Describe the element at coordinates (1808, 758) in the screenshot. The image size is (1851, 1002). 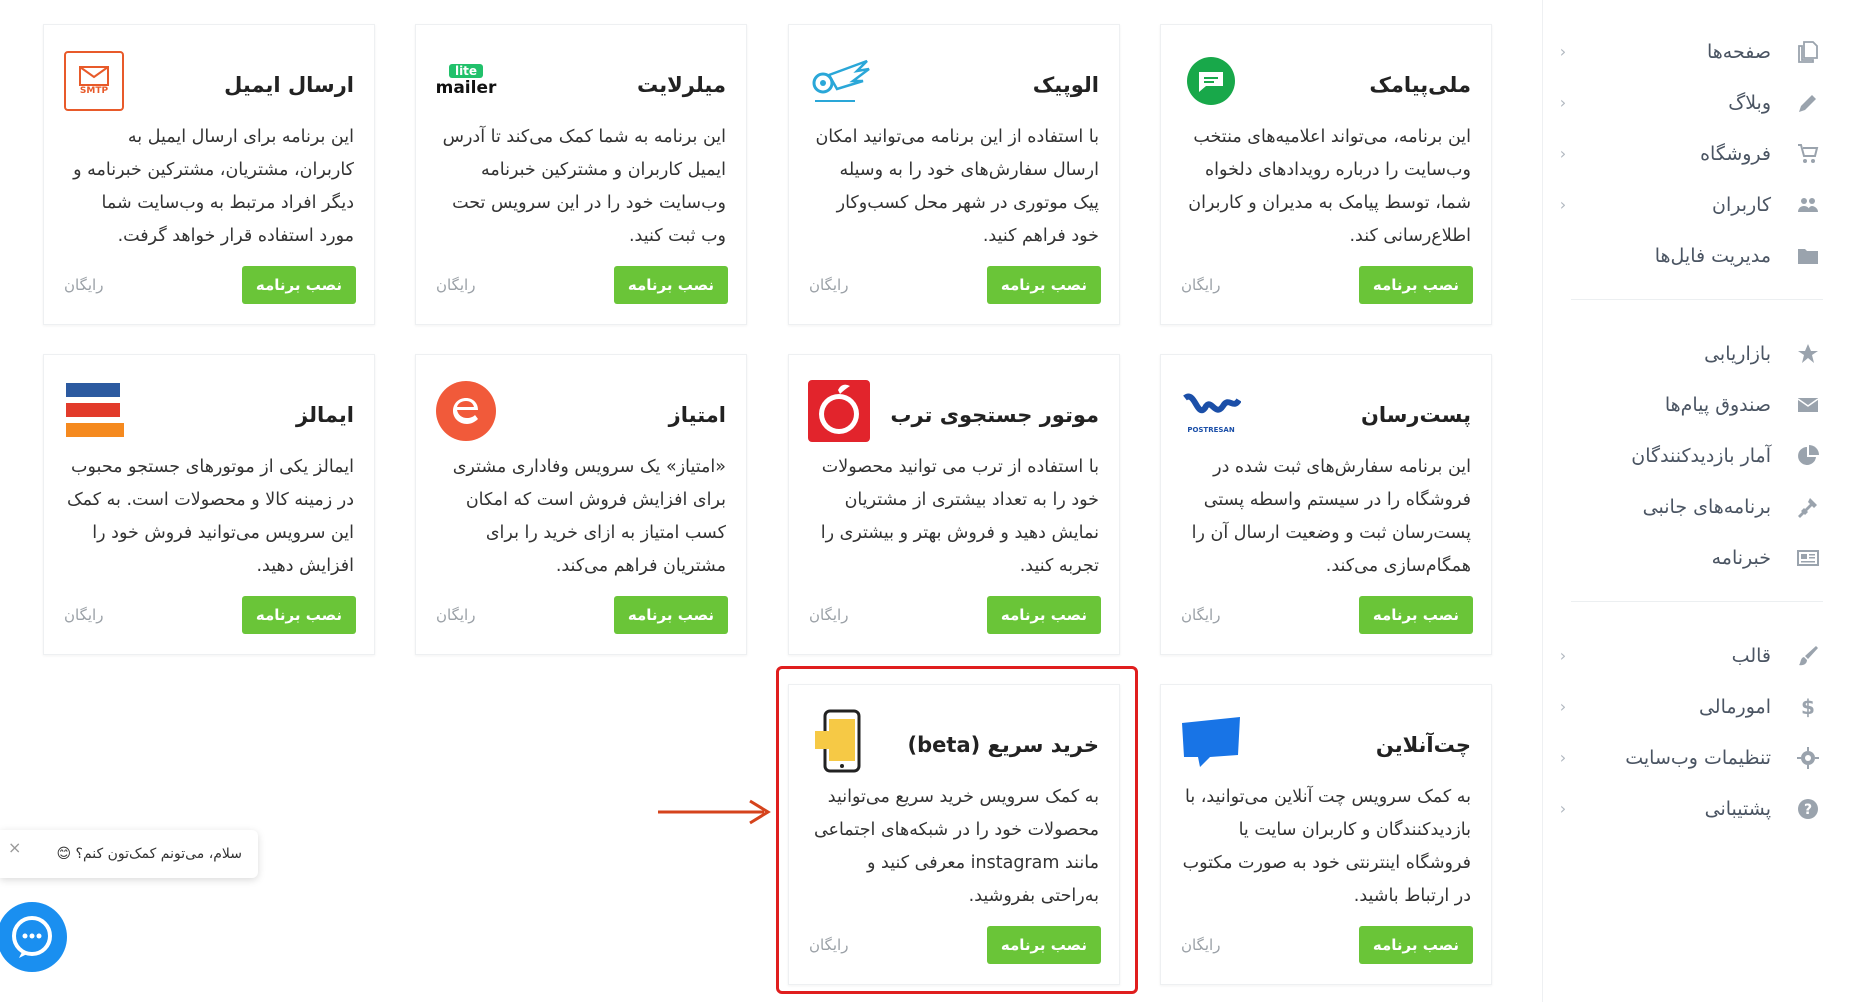
I see `gear-icon` at that location.